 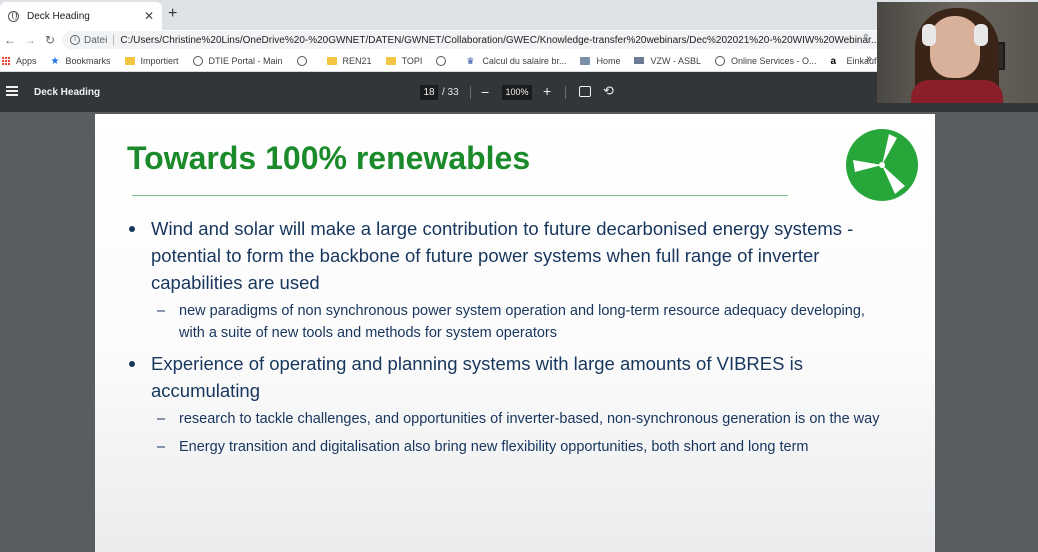 I want to click on amazon-icon: a, so click(x=833, y=61).